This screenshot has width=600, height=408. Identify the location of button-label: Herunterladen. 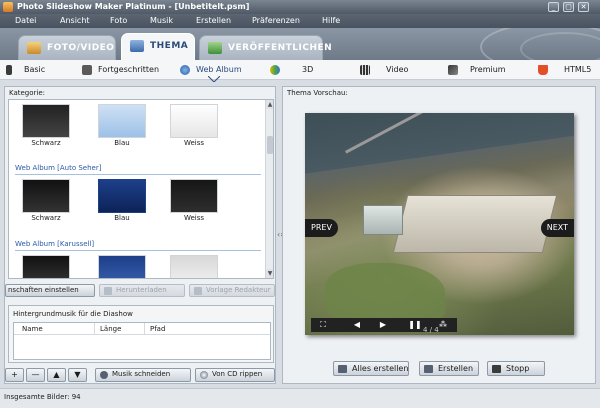
(141, 290).